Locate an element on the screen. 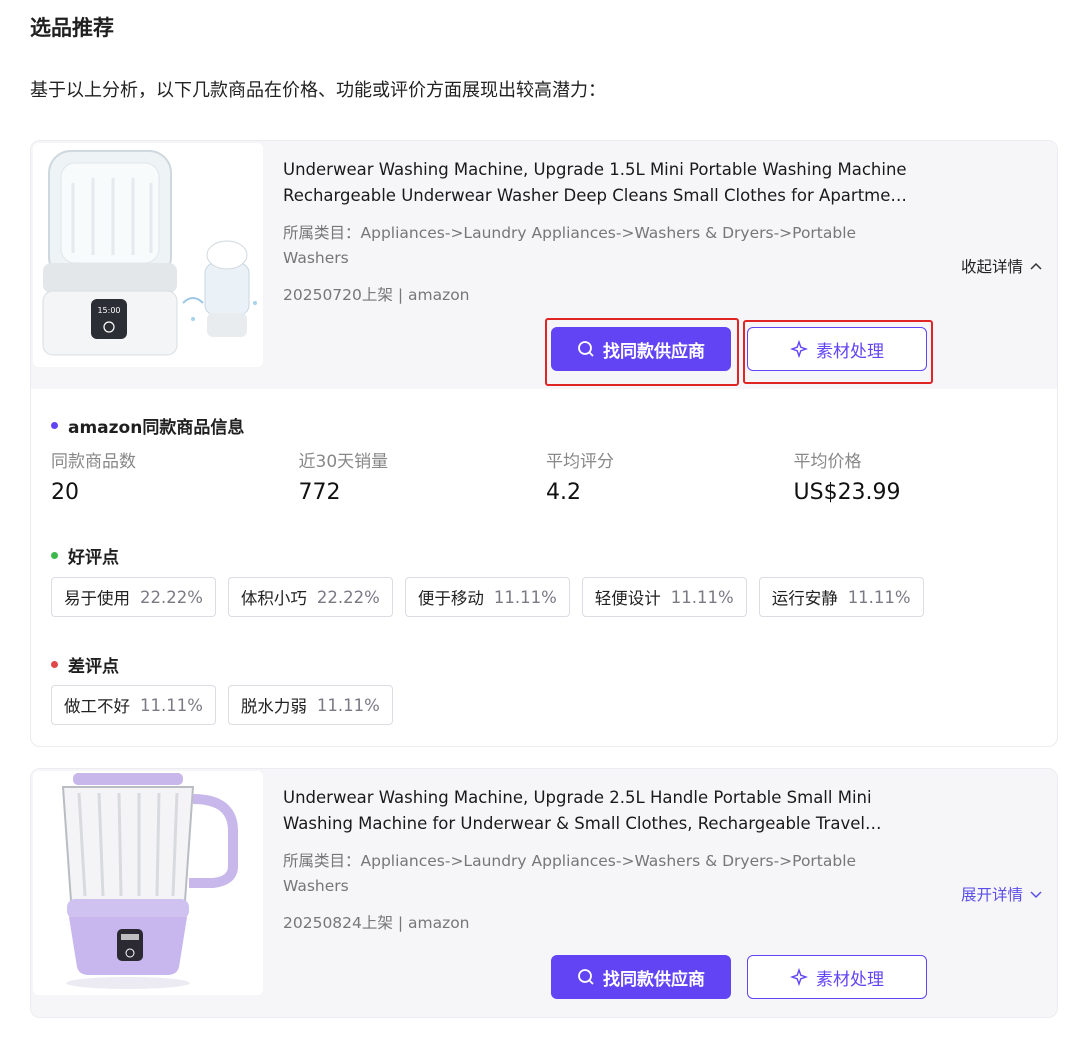 The height and width of the screenshot is (1038, 1078). negative-heading: 差评点 is located at coordinates (85, 664).